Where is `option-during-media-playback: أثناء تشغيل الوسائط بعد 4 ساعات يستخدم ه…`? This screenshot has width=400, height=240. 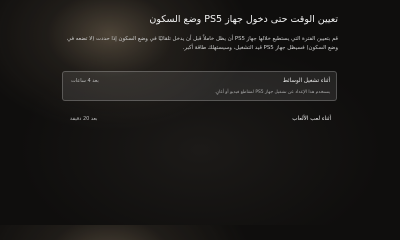
option-during-media-playback: أثناء تشغيل الوسائط بعد 4 ساعات يستخدم ه… is located at coordinates (199, 86).